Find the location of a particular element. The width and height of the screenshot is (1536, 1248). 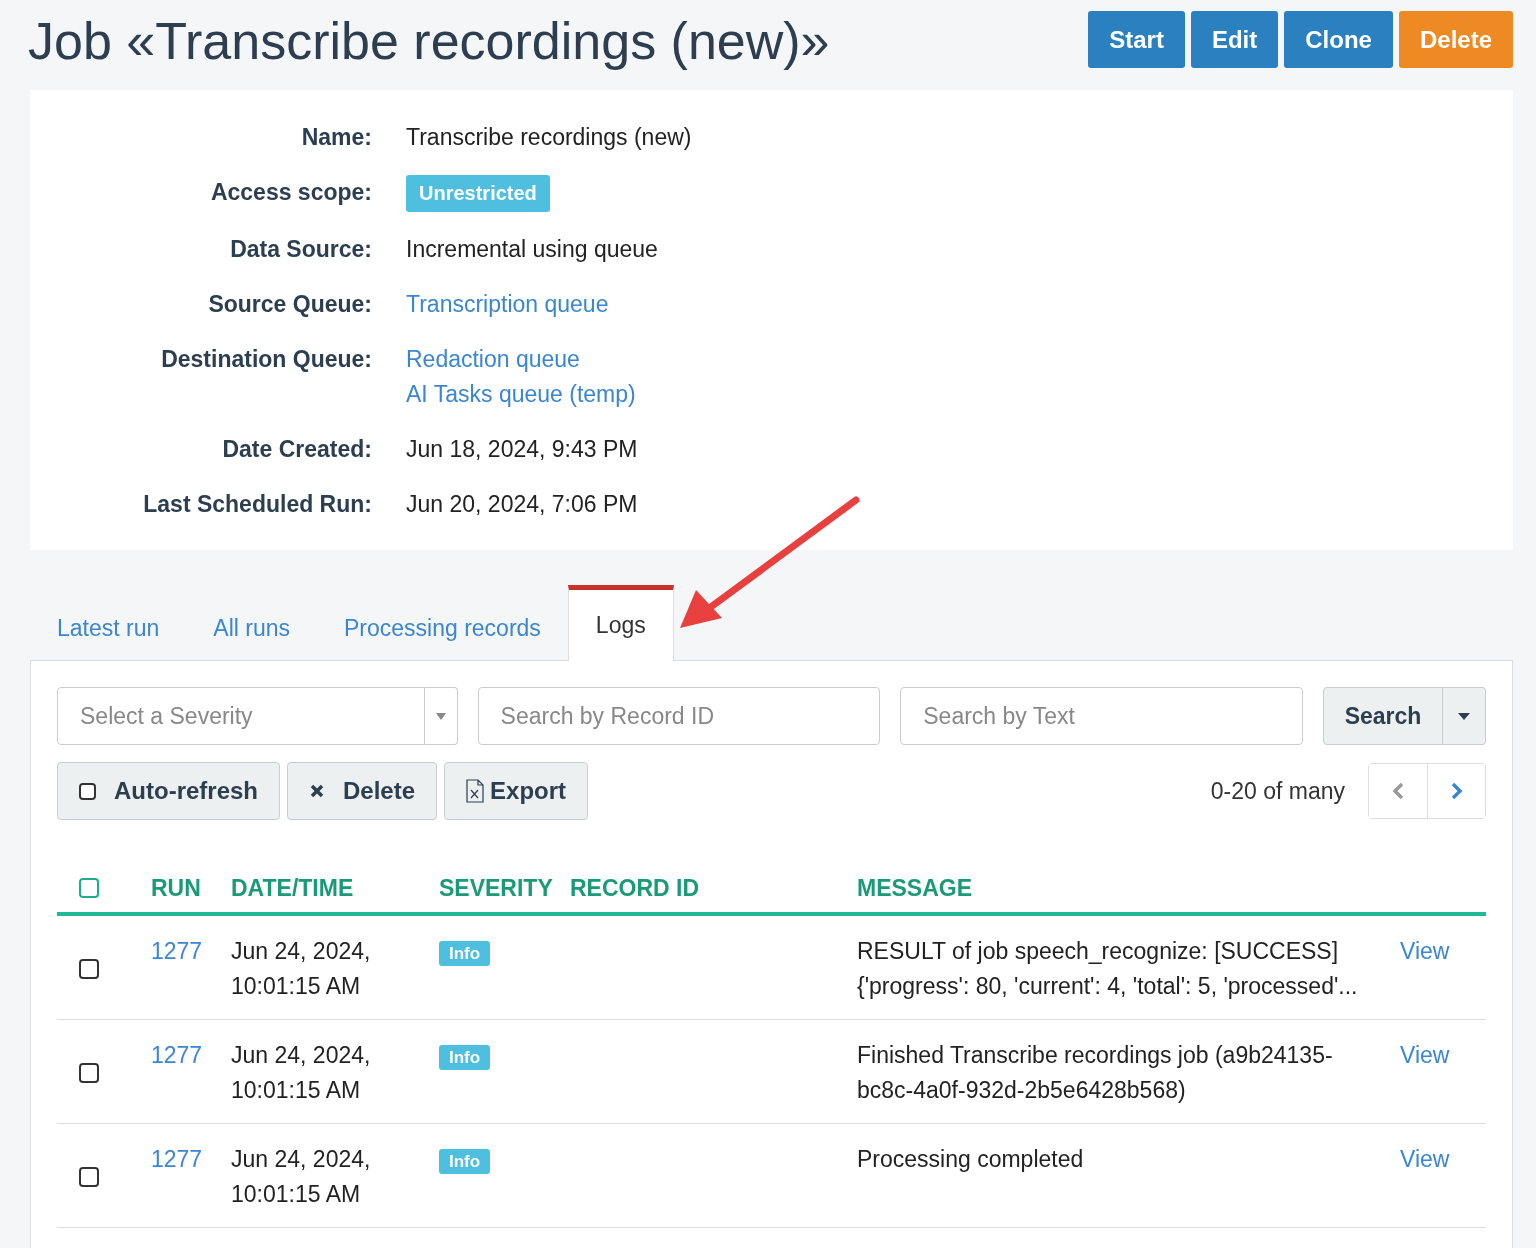

select-all-checkbox is located at coordinates (89, 888).